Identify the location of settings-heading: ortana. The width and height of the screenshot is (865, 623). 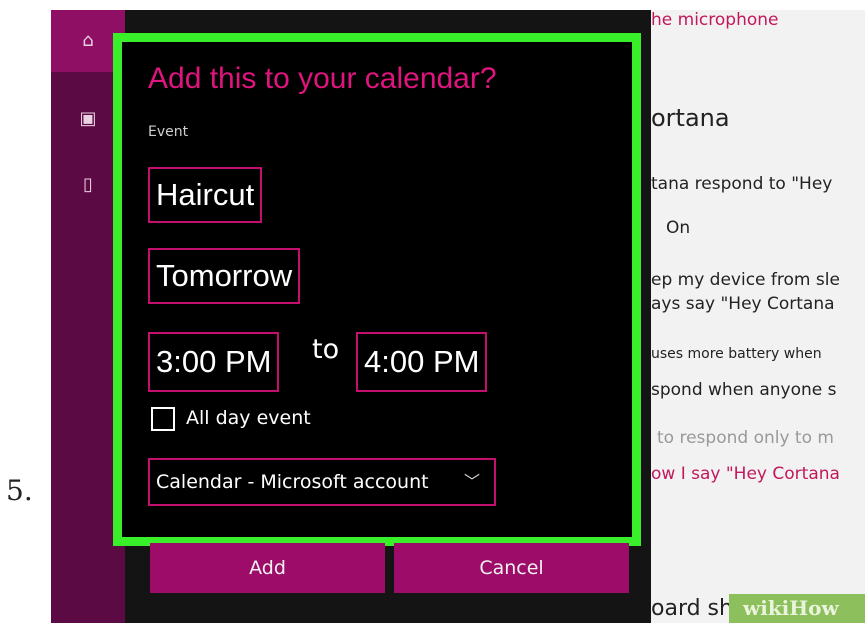
(690, 118).